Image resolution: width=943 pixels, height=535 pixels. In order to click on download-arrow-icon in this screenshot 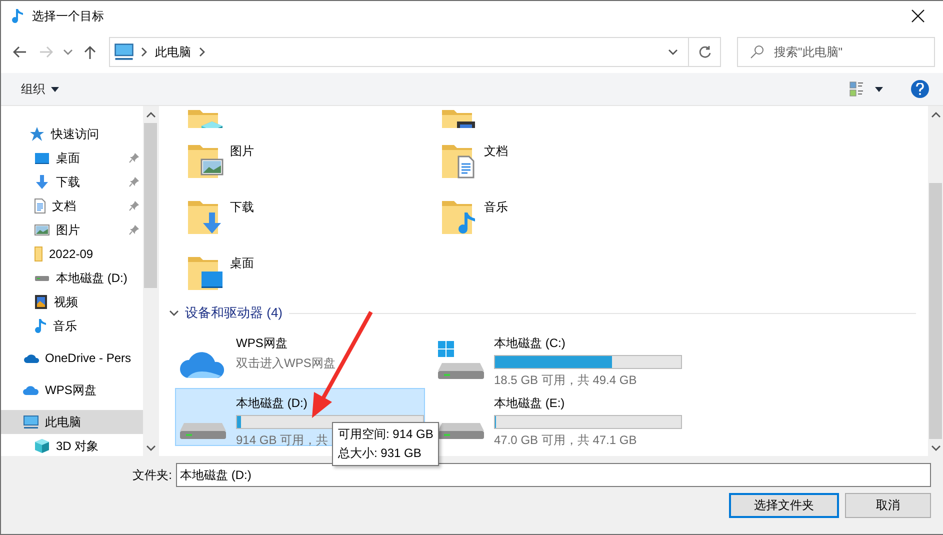, I will do `click(42, 182)`.